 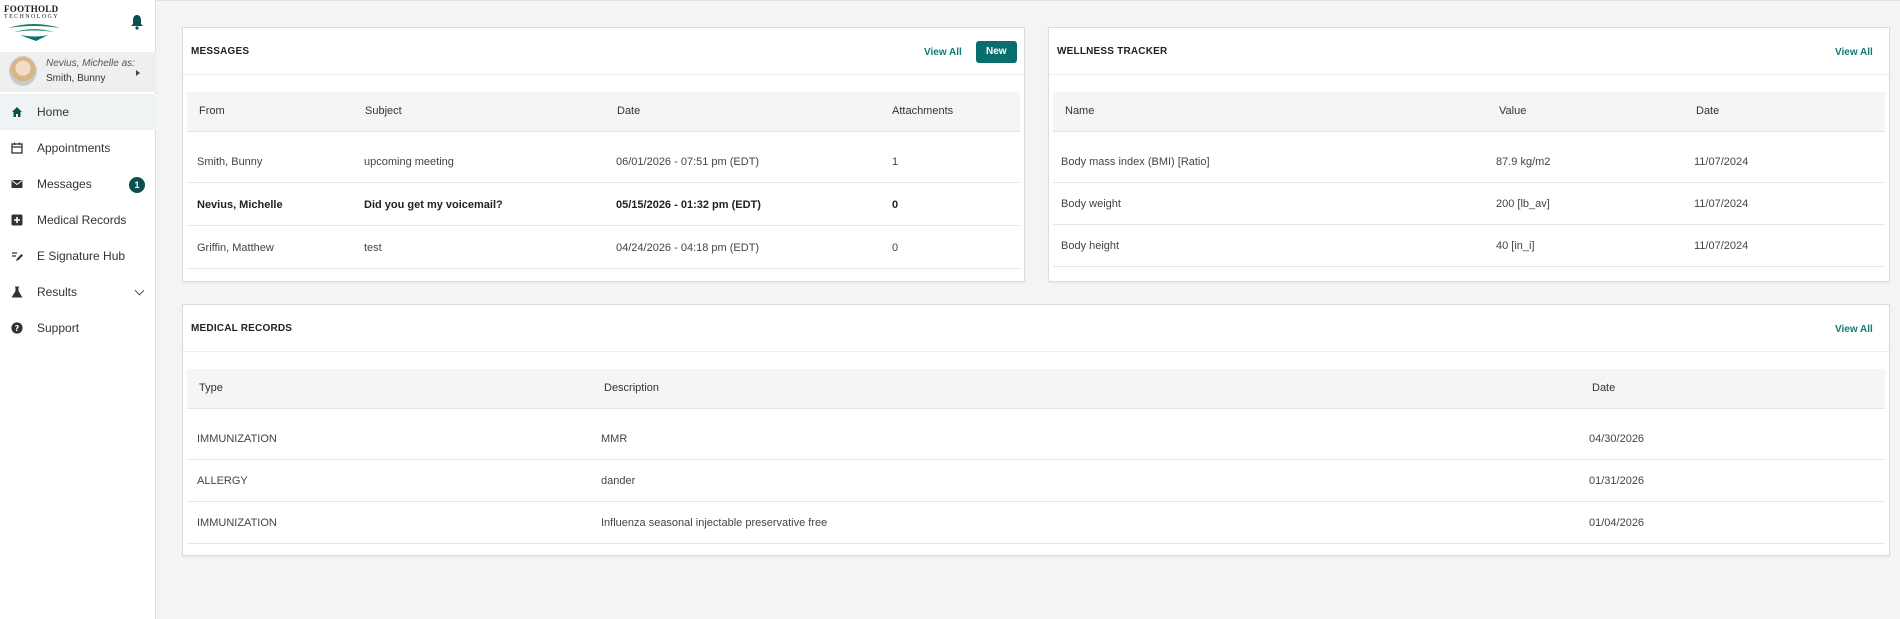 What do you see at coordinates (922, 111) in the screenshot?
I see `column-header-attachments: Attachments` at bounding box center [922, 111].